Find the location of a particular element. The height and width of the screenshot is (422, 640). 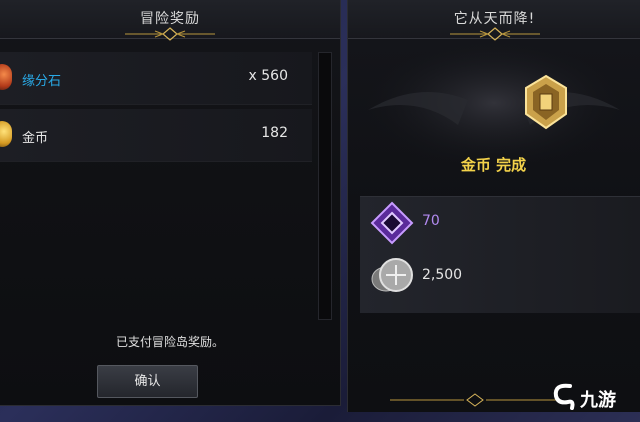

panel-header: 它从天而降! is located at coordinates (494, 20).